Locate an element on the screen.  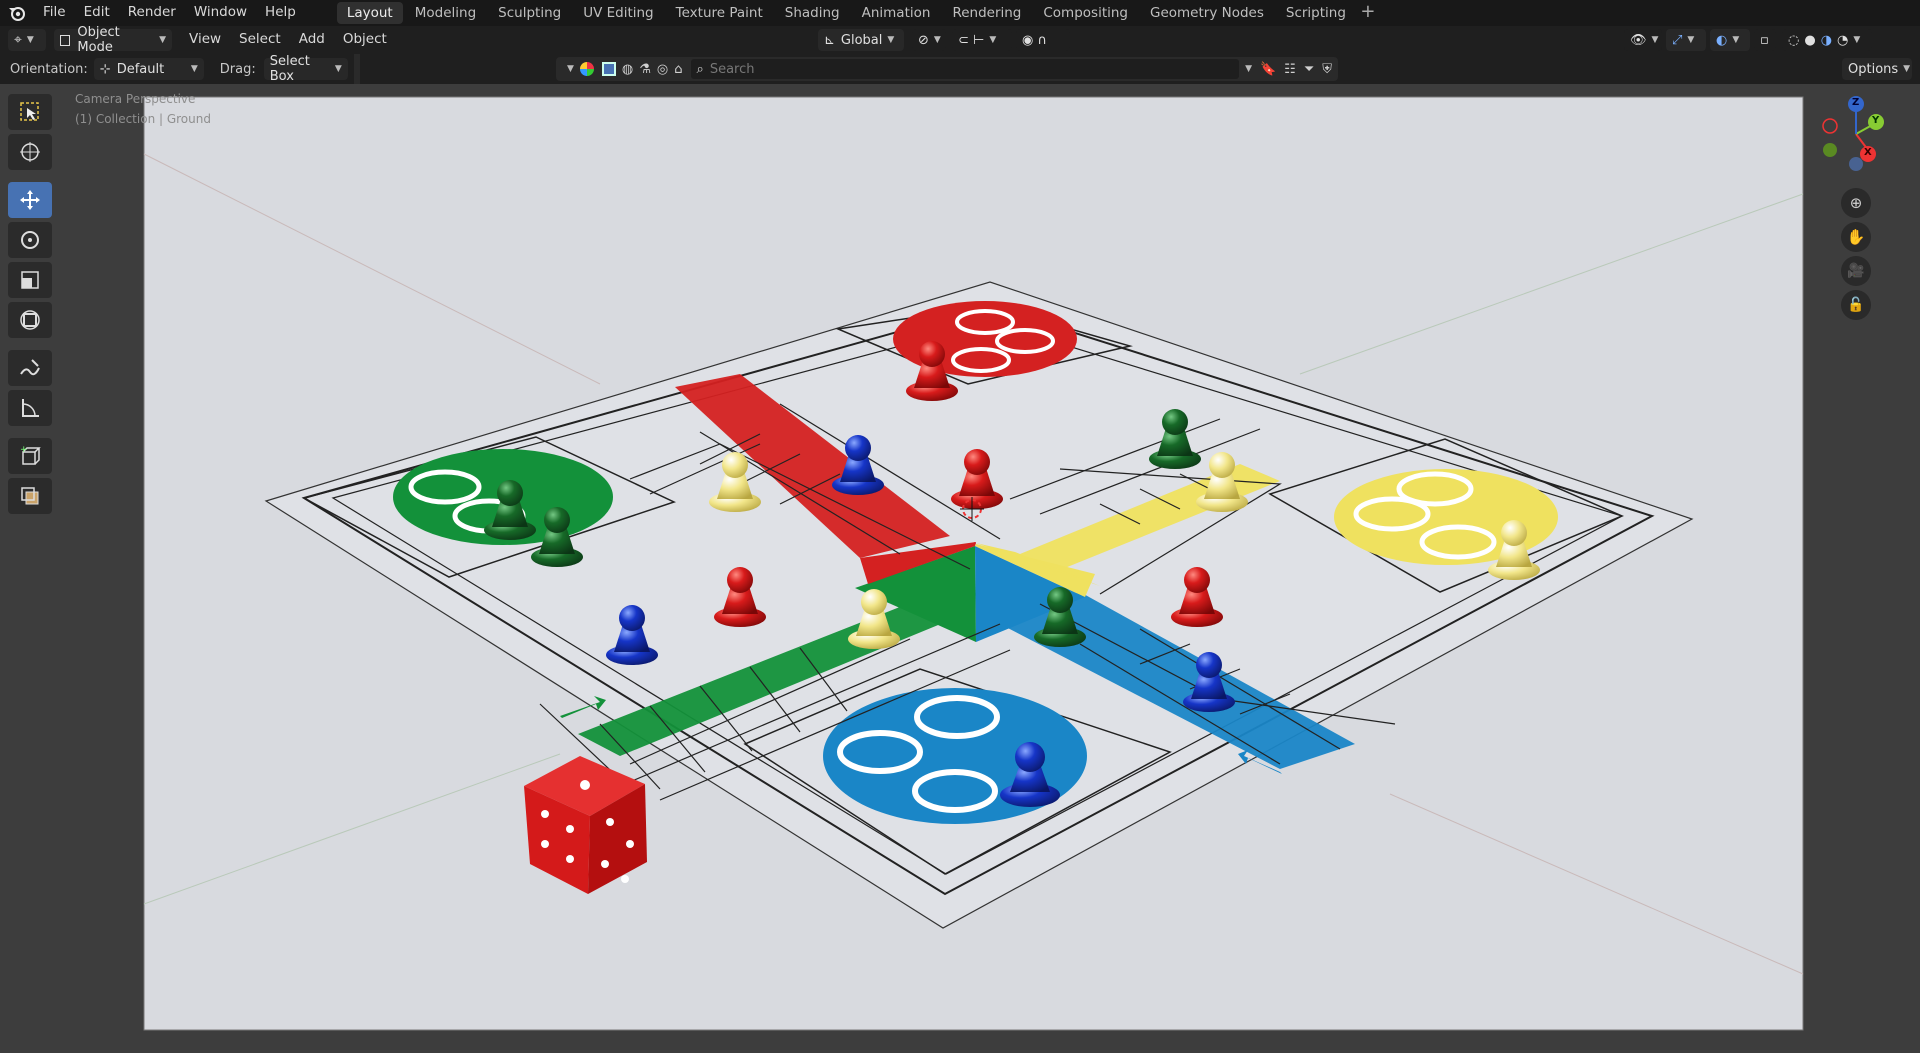
drag-dropdown: Select Box ▼ is located at coordinates (305, 69).